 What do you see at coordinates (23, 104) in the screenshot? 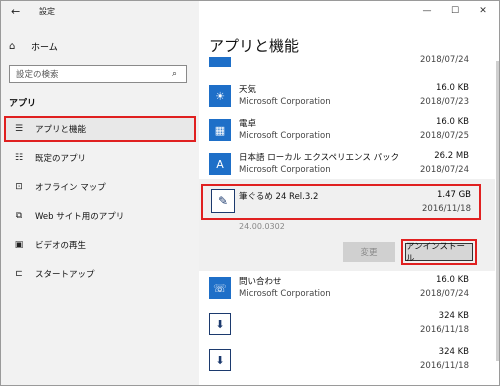
I see `section-label: アプリ` at bounding box center [23, 104].